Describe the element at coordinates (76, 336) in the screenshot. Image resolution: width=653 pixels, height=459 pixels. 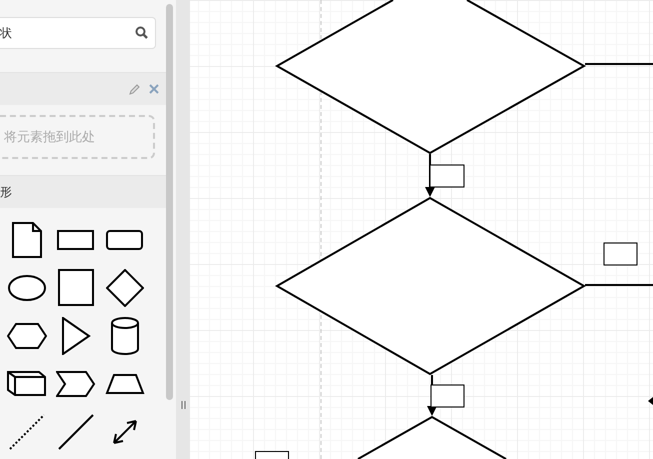
I see `triangle-shape-icon` at that location.